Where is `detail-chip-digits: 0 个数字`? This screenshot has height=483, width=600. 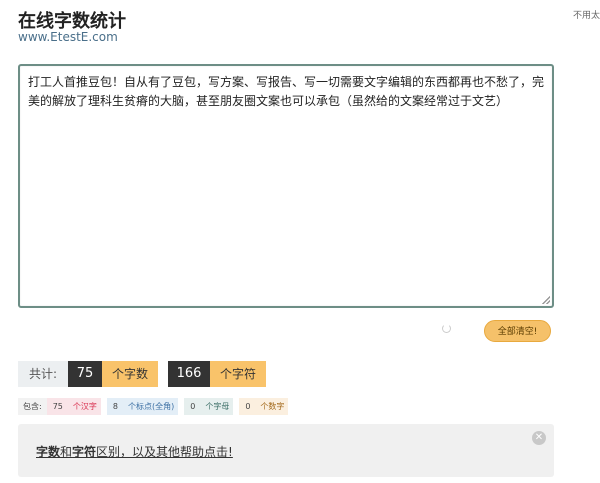 detail-chip-digits: 0 个数字 is located at coordinates (264, 406).